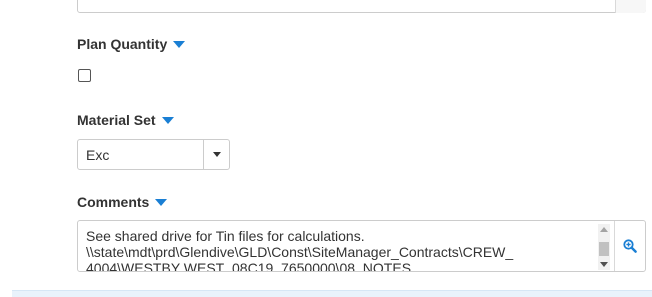  Describe the element at coordinates (630, 6) in the screenshot. I see `previous-field-button` at that location.